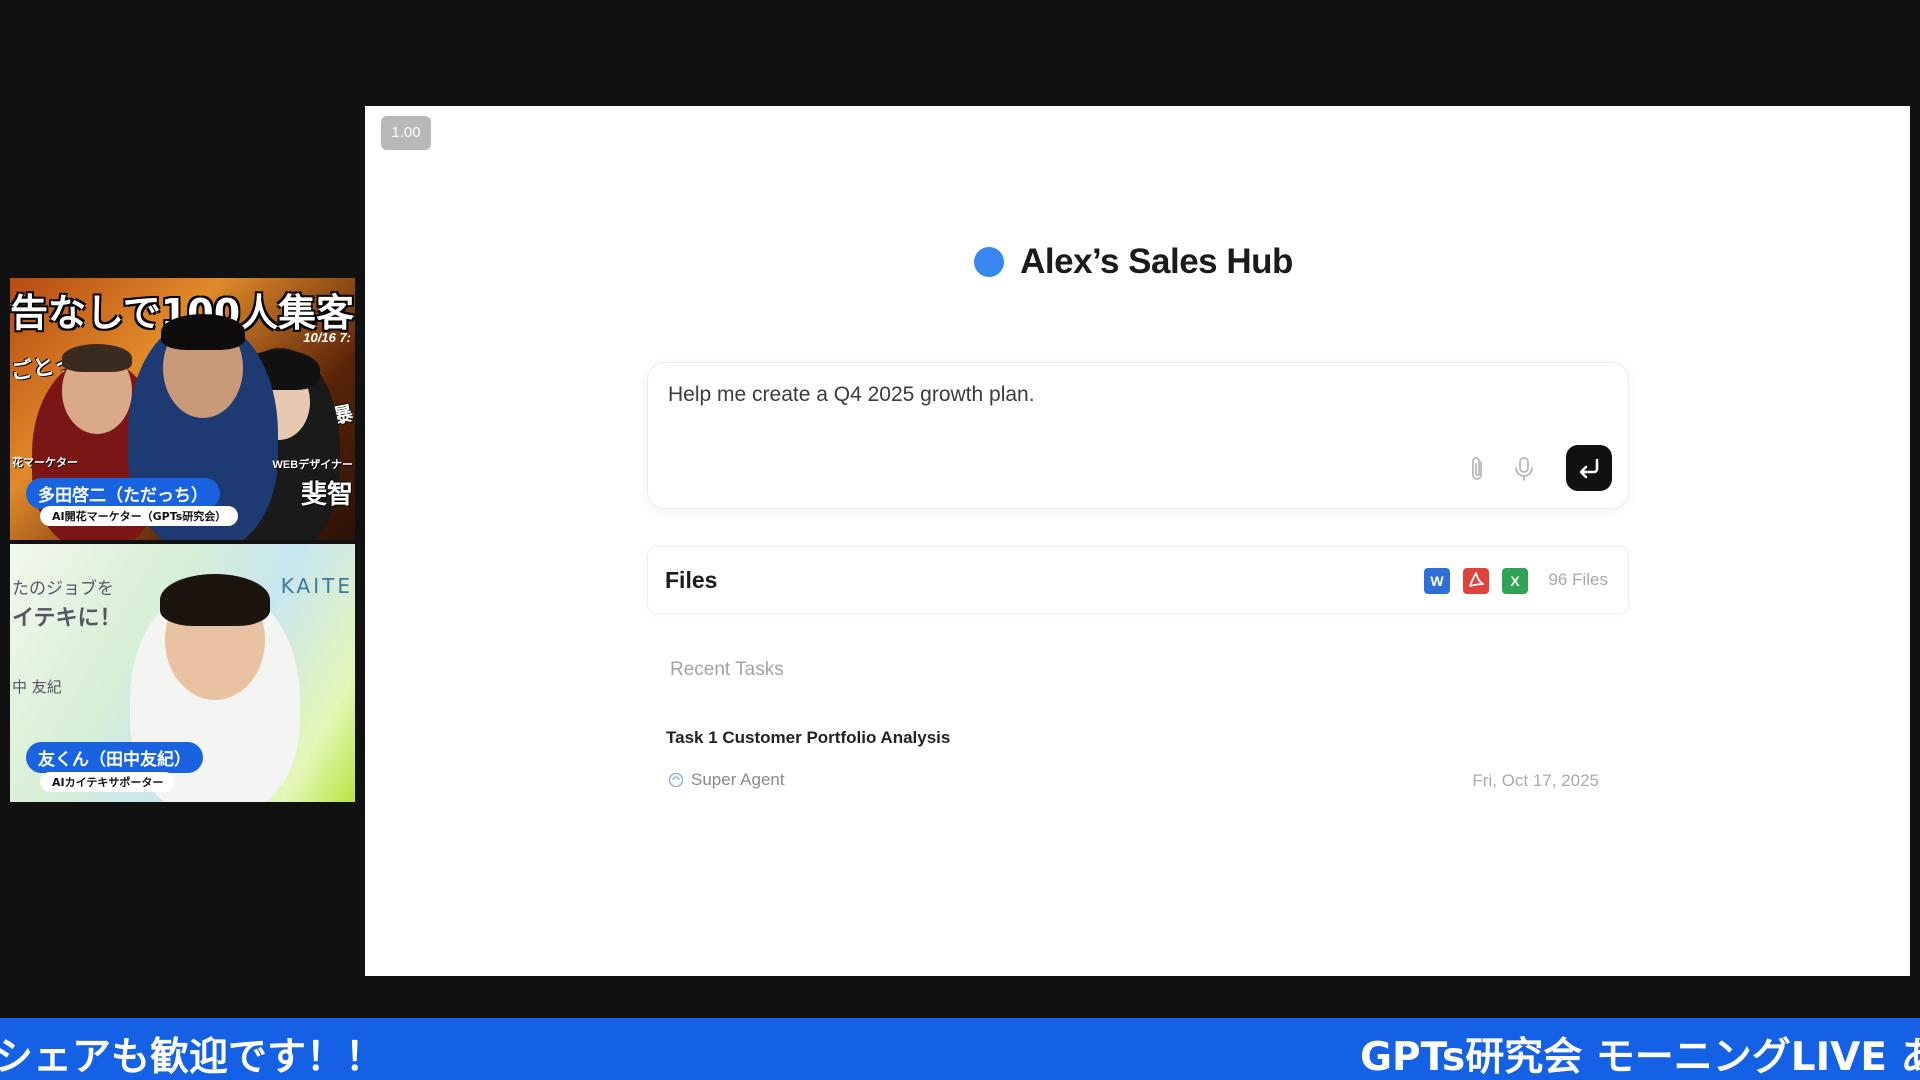  I want to click on task-date: Fri, Oct 17, 2025, so click(1535, 780).